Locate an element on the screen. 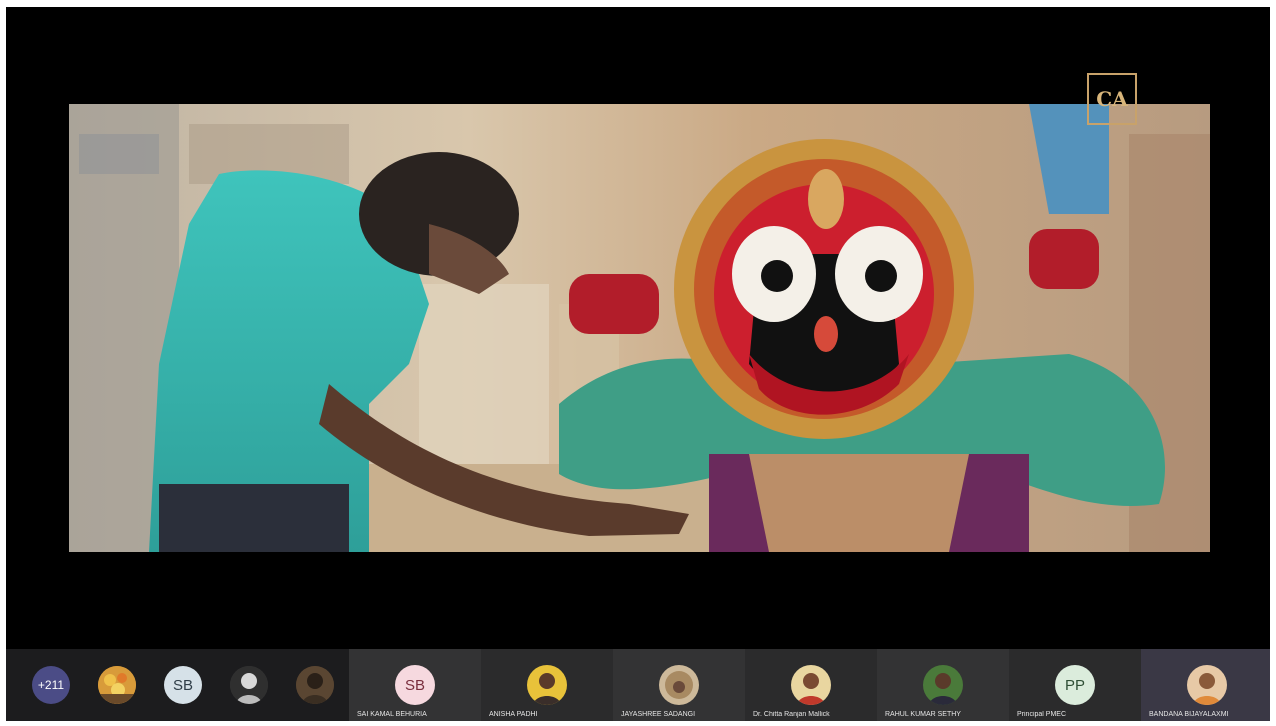 This screenshot has width=1276, height=726. participant-name: SAI KAMAL BEHURIA is located at coordinates (392, 714).